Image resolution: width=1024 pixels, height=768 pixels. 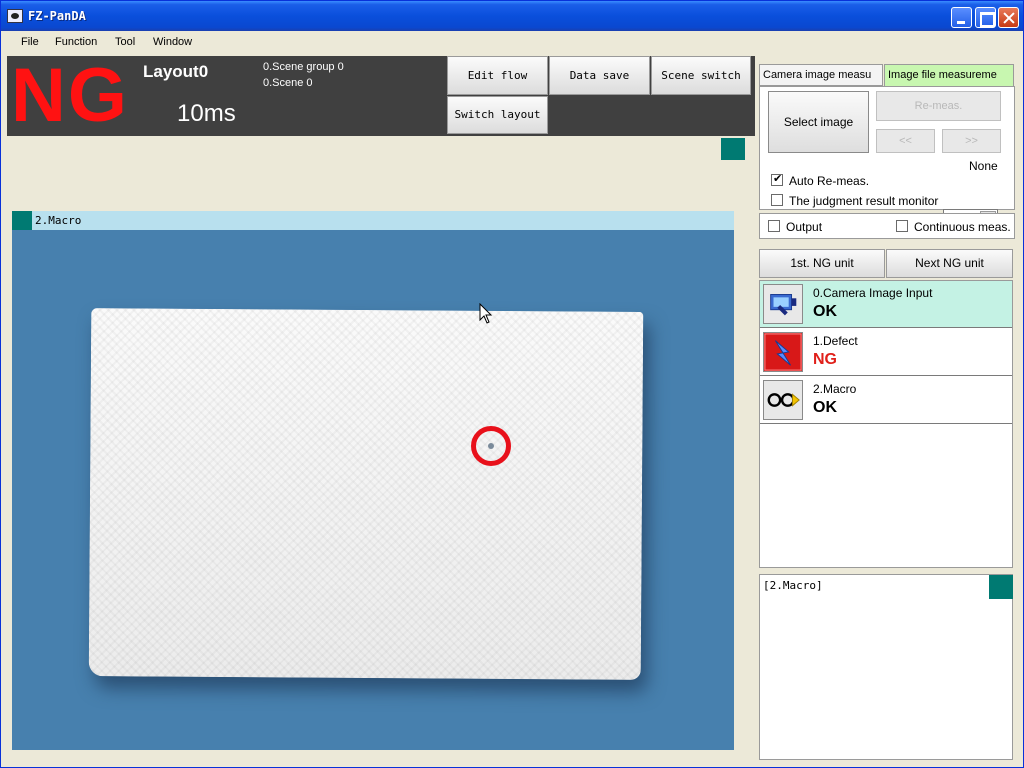 I want to click on re-meas-button: Re-meas., so click(x=938, y=106).